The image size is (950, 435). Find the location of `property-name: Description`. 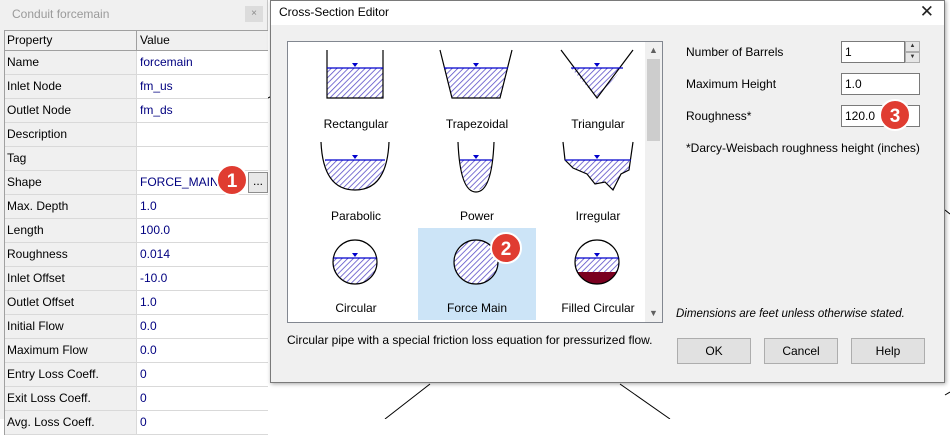

property-name: Description is located at coordinates (71, 134).